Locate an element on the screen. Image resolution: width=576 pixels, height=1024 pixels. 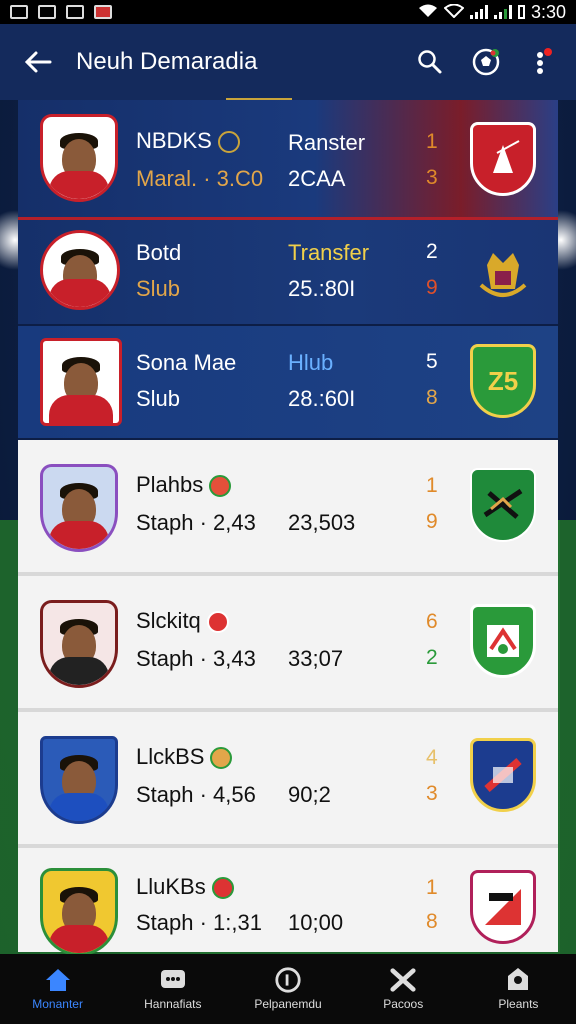
crown-crest-icon is located at coordinates (503, 275).